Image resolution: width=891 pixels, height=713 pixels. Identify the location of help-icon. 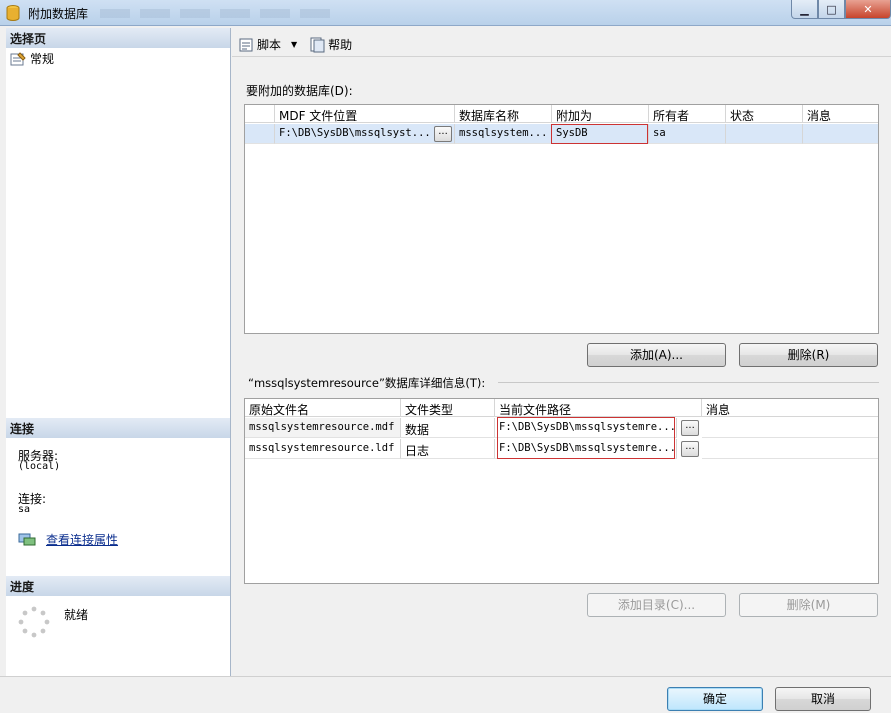
(317, 44).